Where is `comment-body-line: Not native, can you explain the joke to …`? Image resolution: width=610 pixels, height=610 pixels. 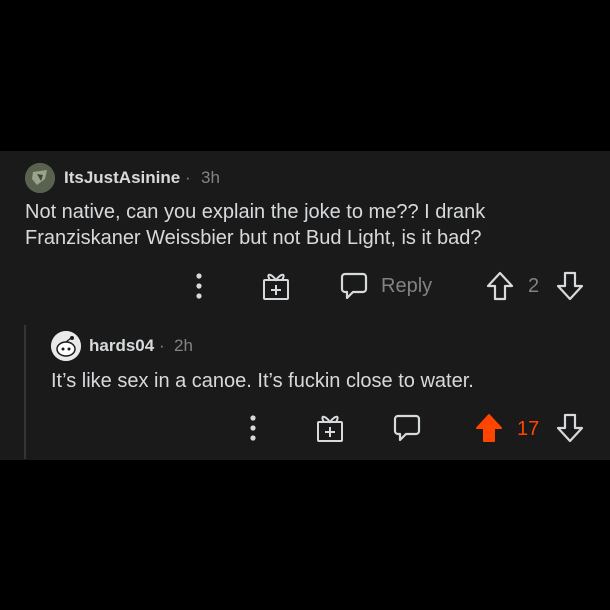
comment-body-line: Not native, can you explain the joke to … is located at coordinates (255, 212).